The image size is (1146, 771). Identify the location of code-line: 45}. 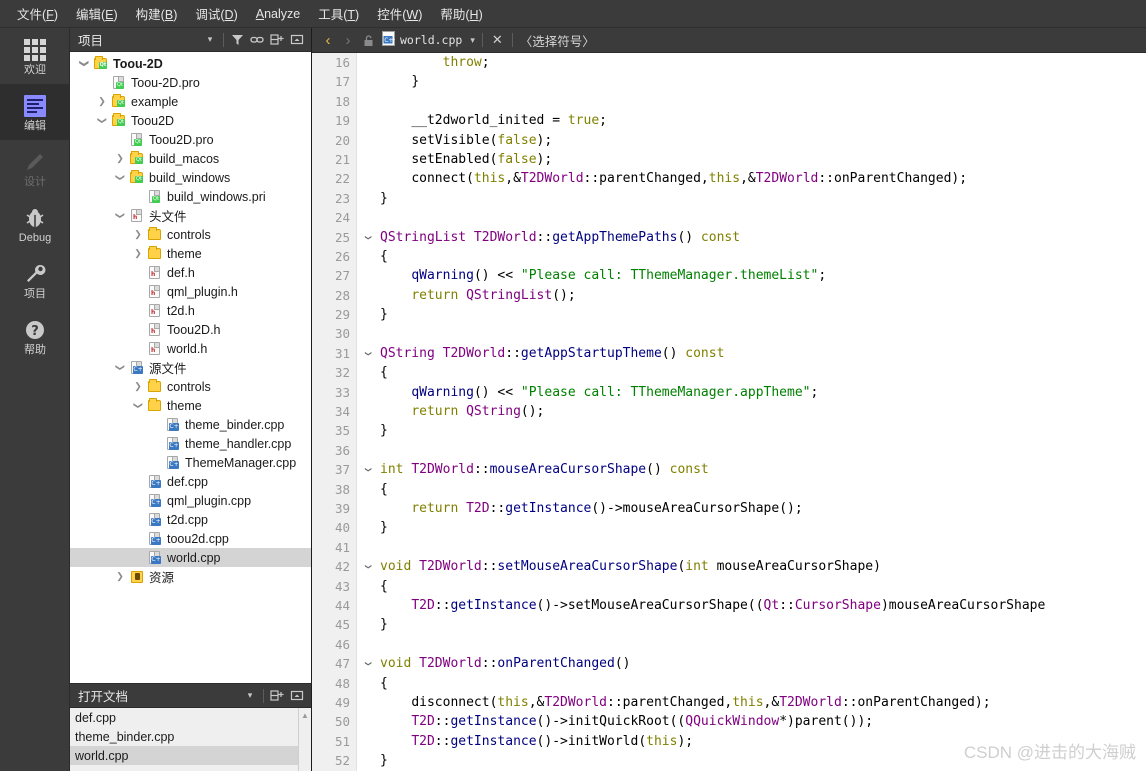
(729, 624).